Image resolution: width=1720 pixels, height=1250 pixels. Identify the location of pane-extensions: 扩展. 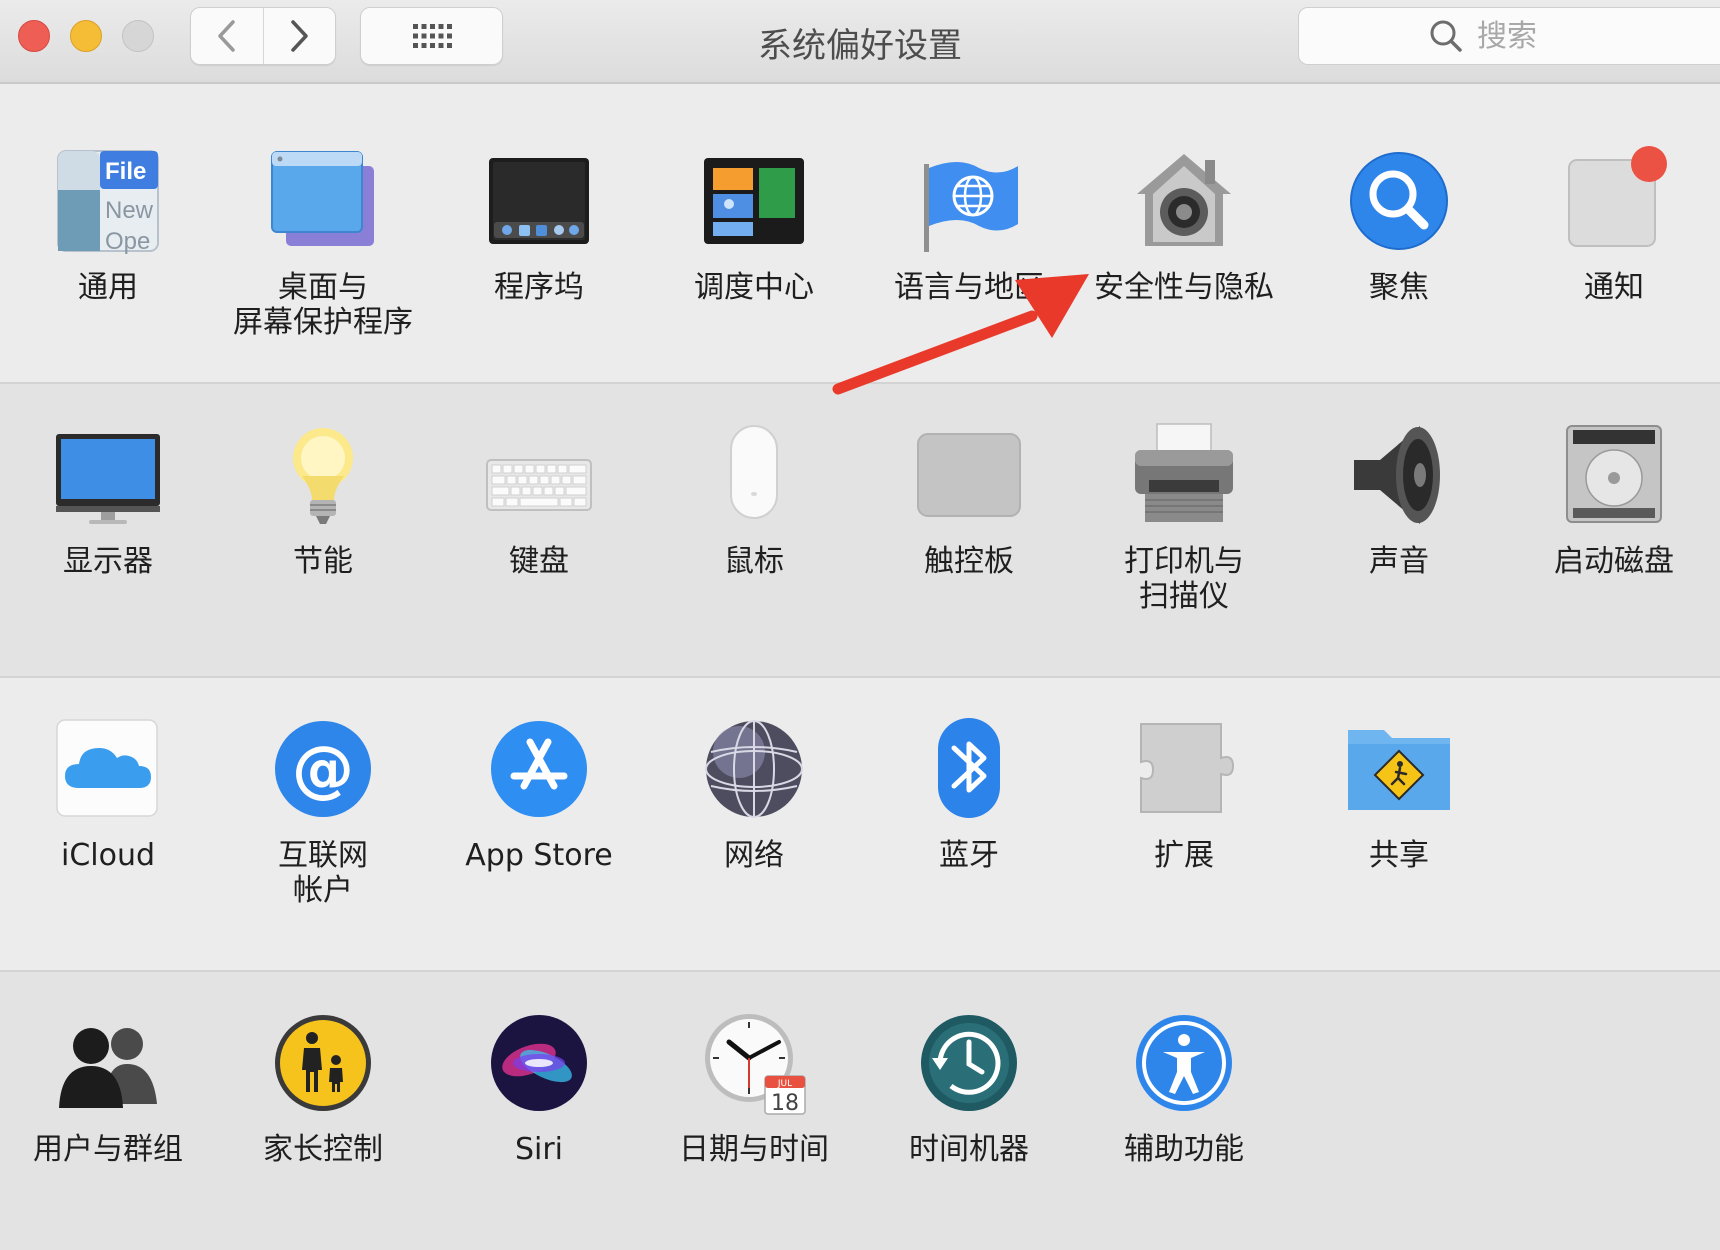
(1184, 793).